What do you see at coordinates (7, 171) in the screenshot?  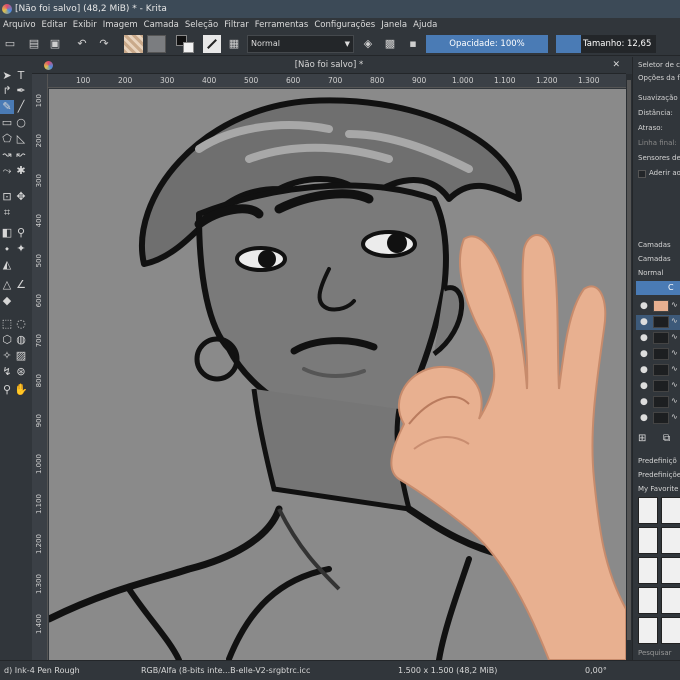 I see `dynamic-brush-icon: ⤳` at bounding box center [7, 171].